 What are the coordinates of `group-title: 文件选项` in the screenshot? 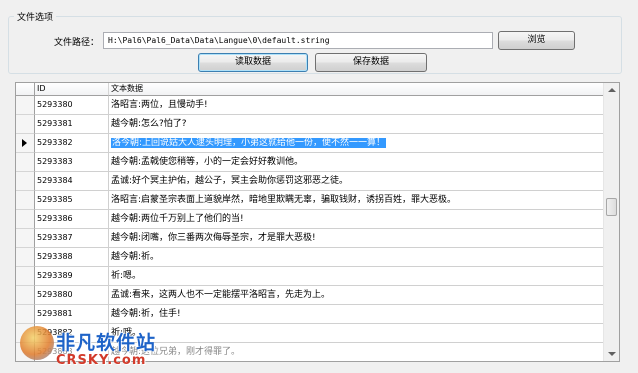 It's located at (35, 16).